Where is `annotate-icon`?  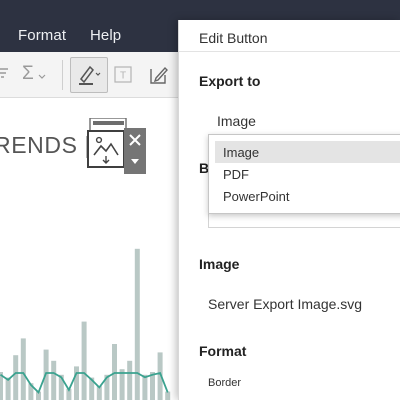 annotate-icon is located at coordinates (159, 75).